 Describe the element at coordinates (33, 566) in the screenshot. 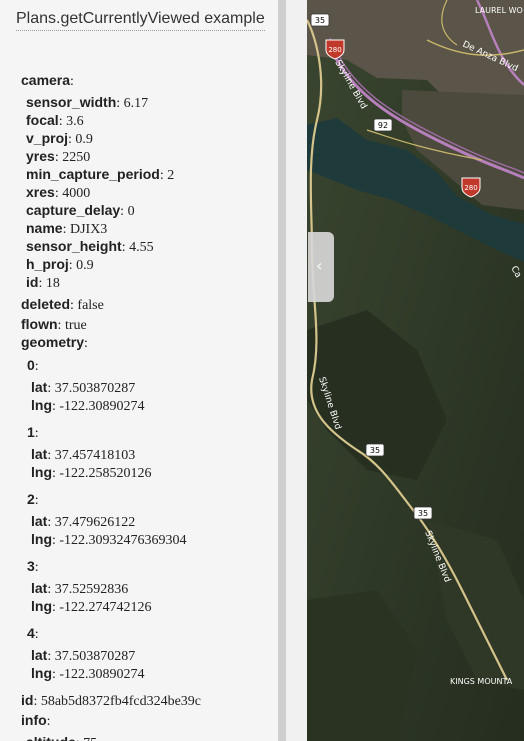

I see `geometry-point-index: 3:` at that location.